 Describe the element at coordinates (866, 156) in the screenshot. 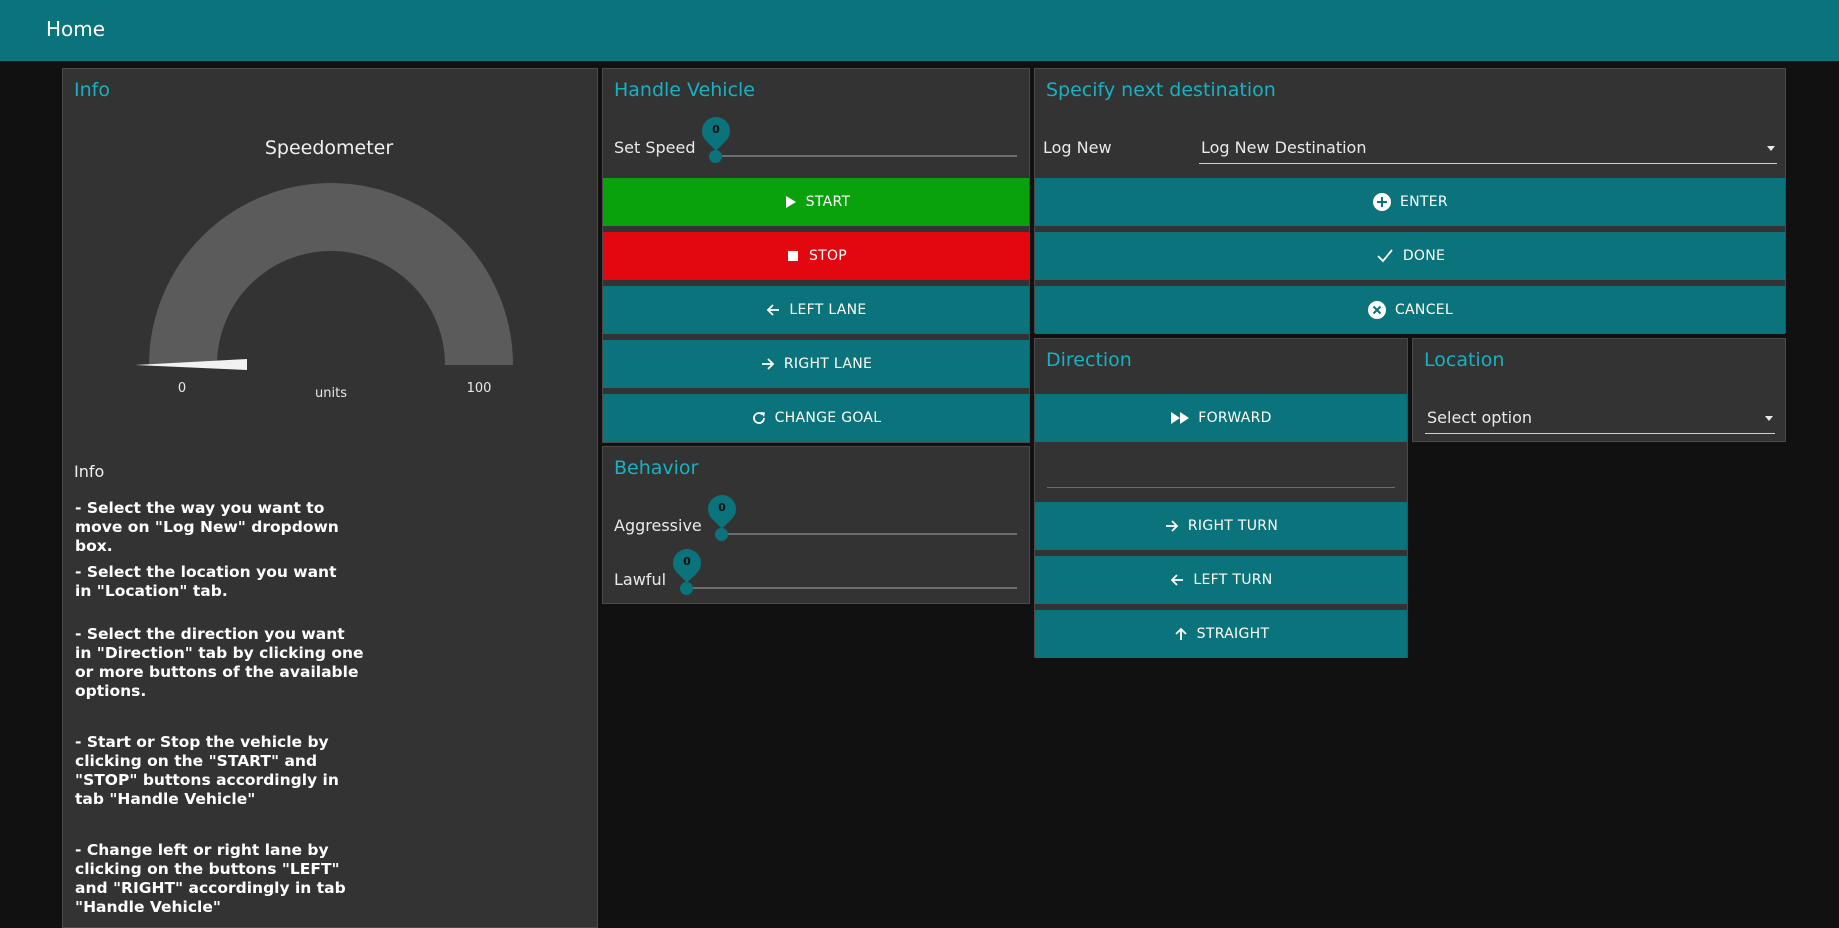

I see `set-speed-track` at that location.